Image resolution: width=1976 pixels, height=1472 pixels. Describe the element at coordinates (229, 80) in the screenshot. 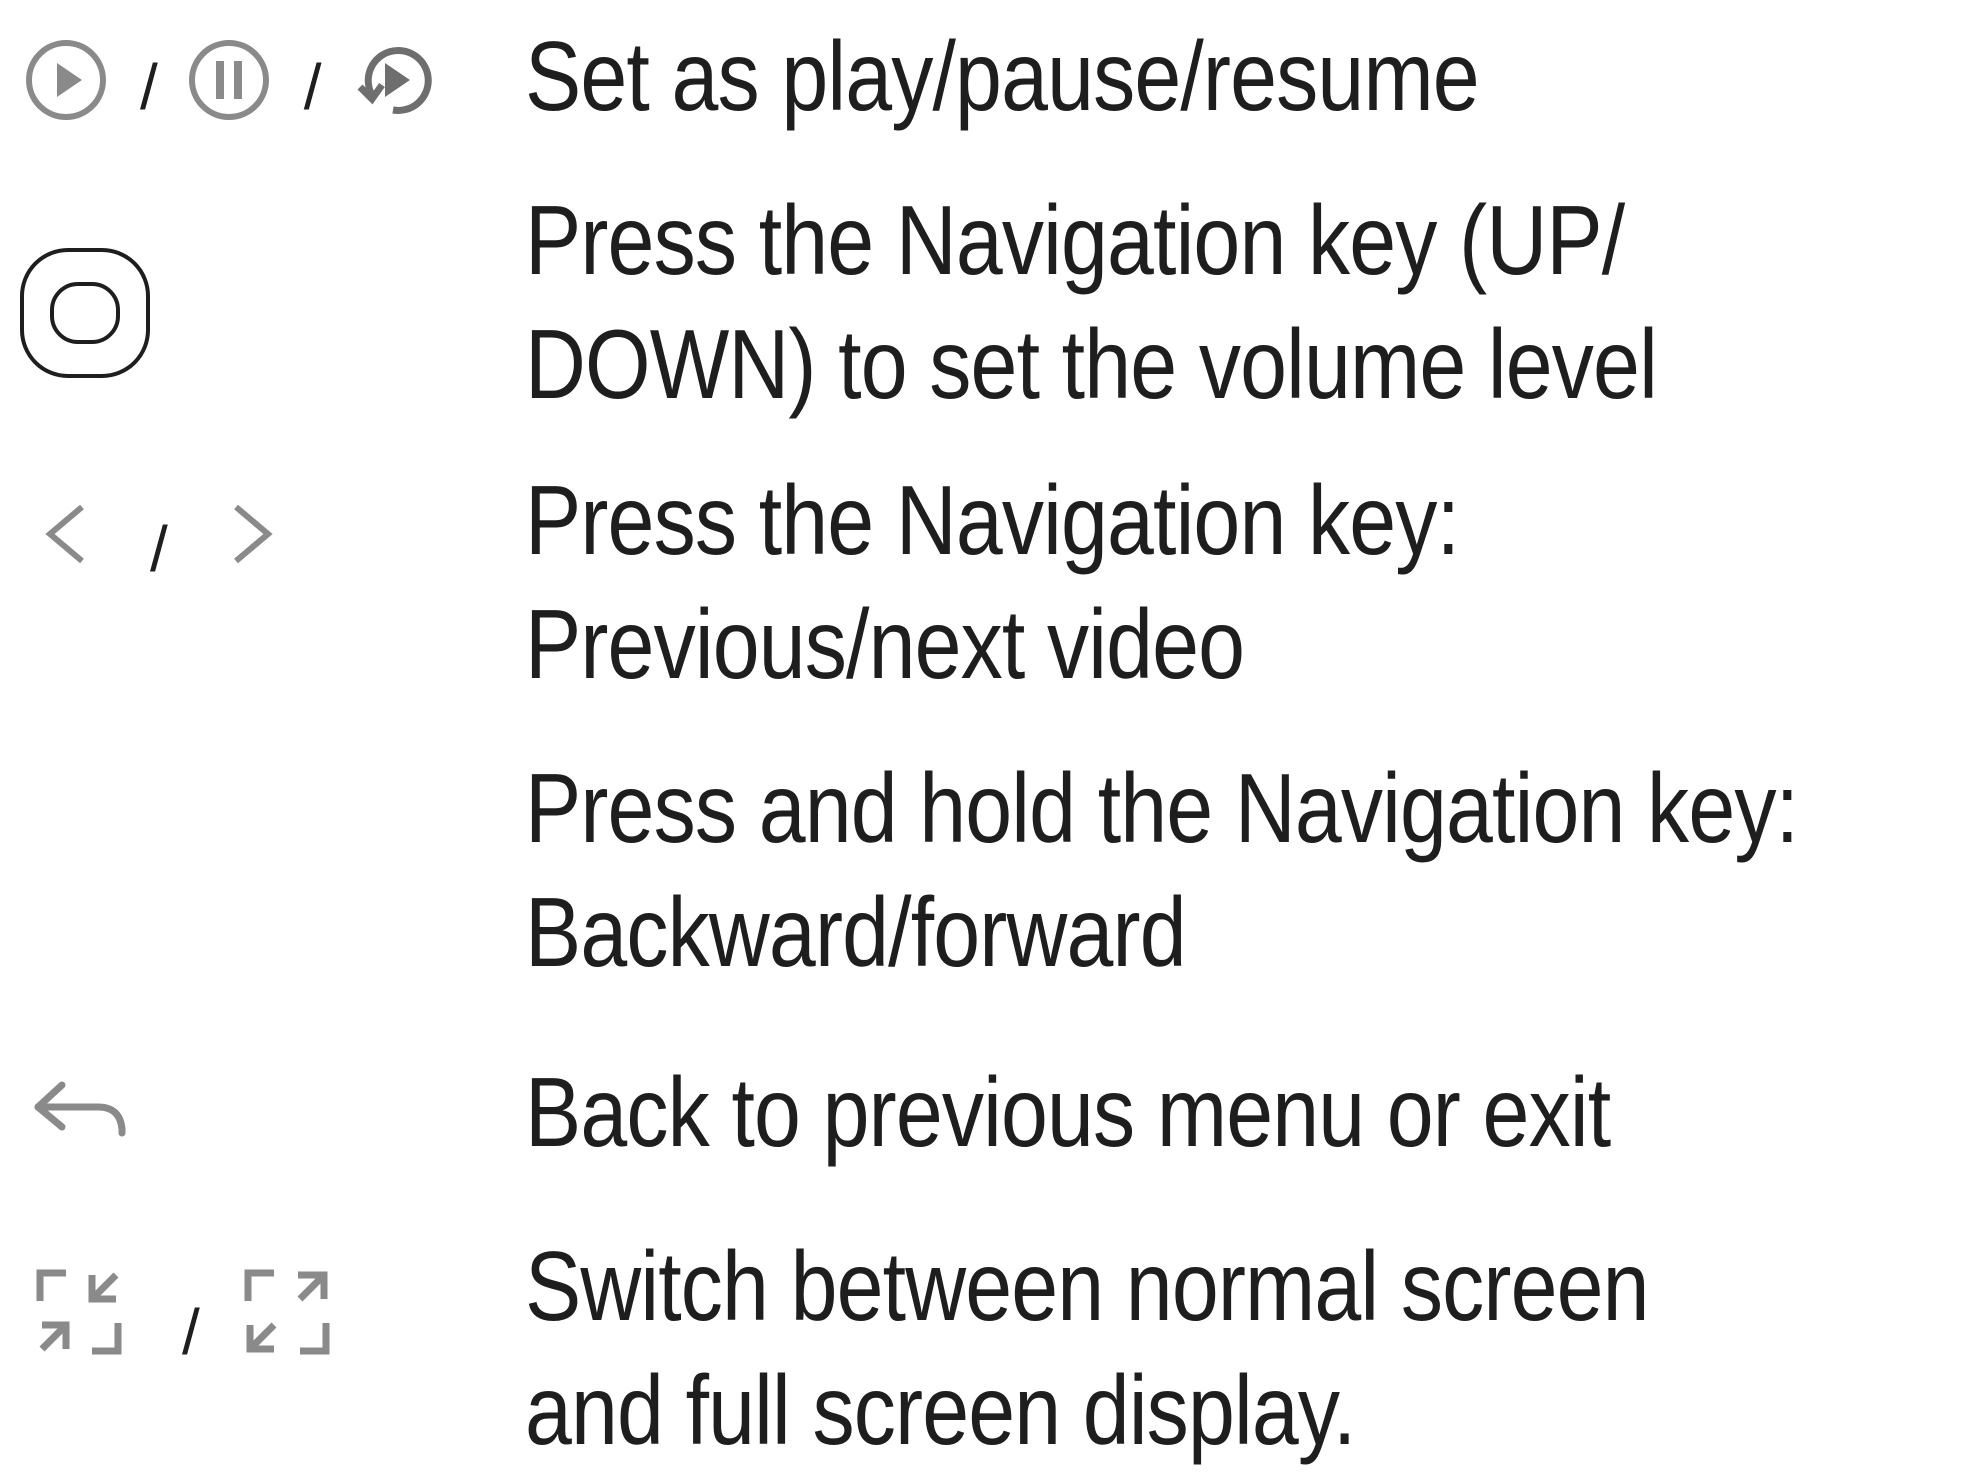

I see `pause-circle-icon` at that location.